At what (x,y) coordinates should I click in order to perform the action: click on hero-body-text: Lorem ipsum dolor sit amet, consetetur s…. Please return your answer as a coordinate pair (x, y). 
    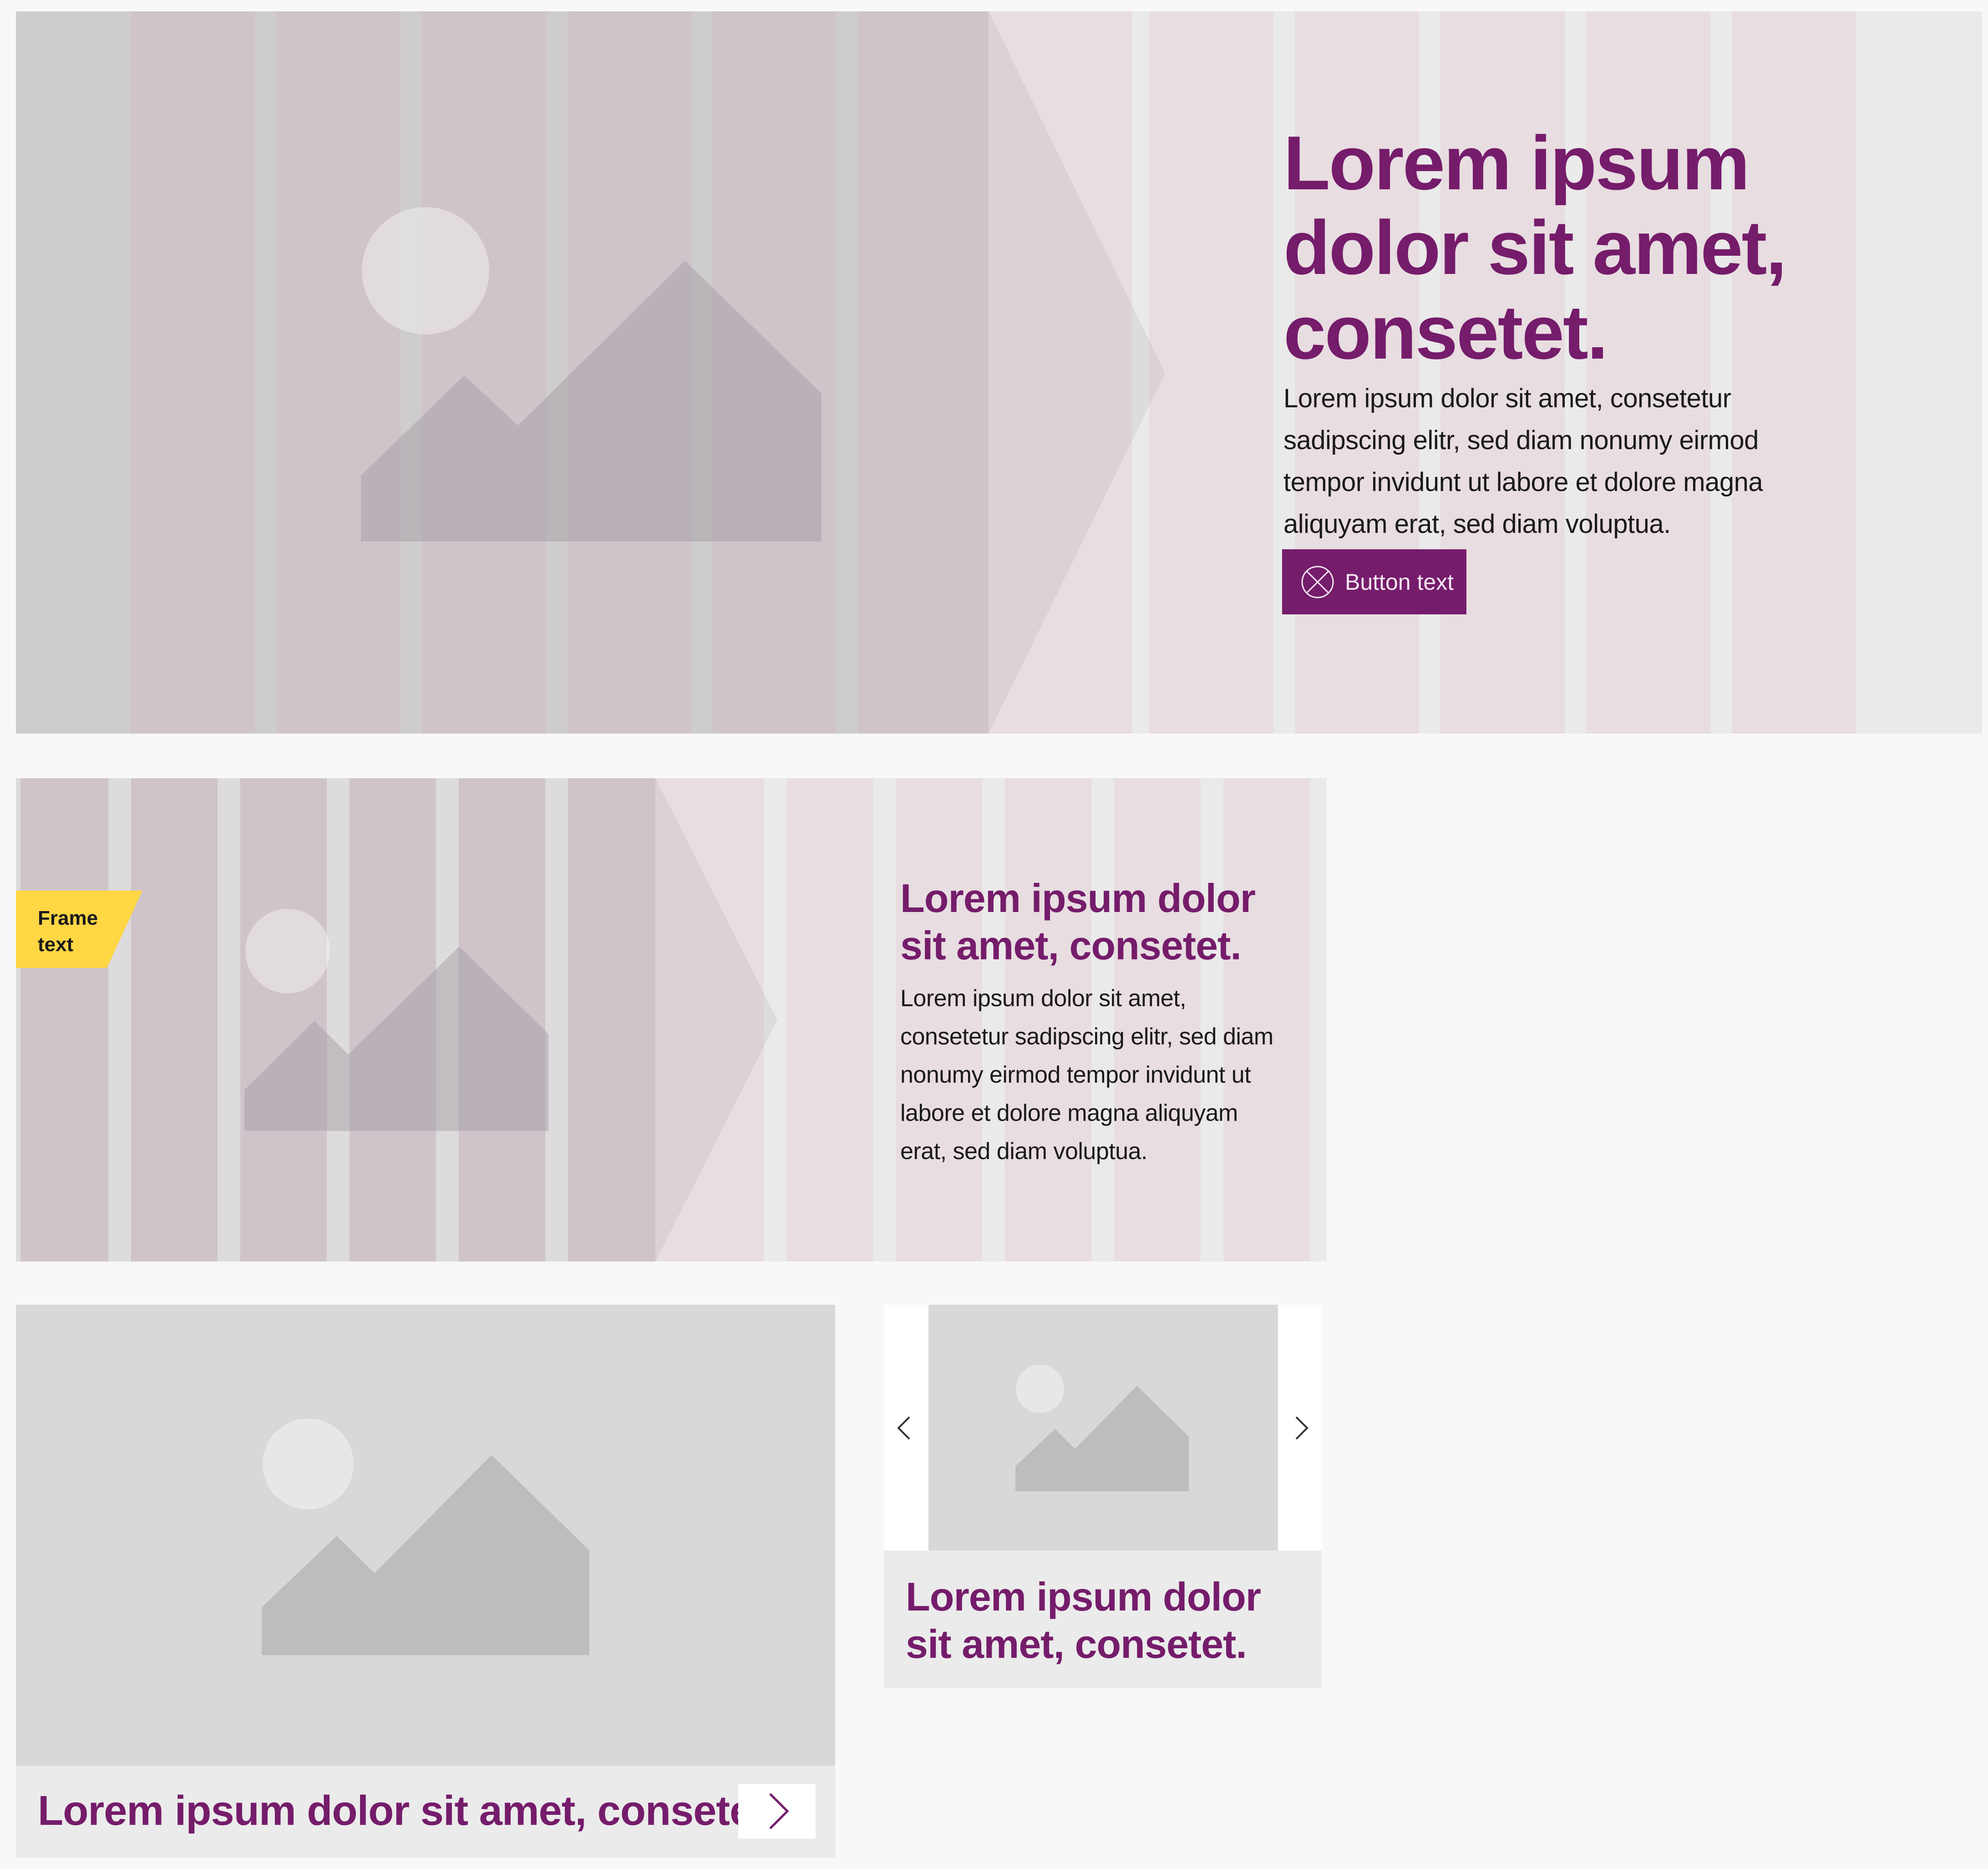
    Looking at the image, I should click on (1523, 462).